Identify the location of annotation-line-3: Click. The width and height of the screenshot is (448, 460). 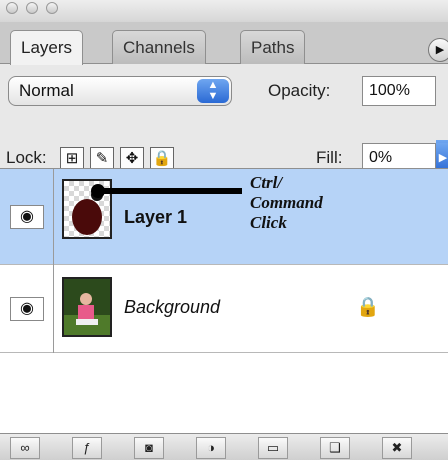
(268, 222).